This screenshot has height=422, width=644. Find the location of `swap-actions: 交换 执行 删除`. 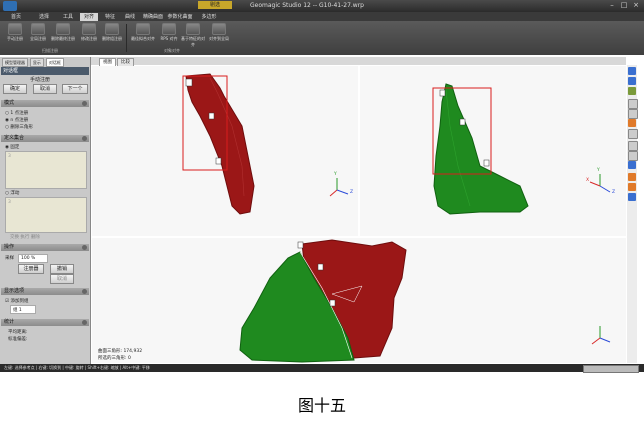

swap-actions: 交换 执行 删除 is located at coordinates (25, 237).